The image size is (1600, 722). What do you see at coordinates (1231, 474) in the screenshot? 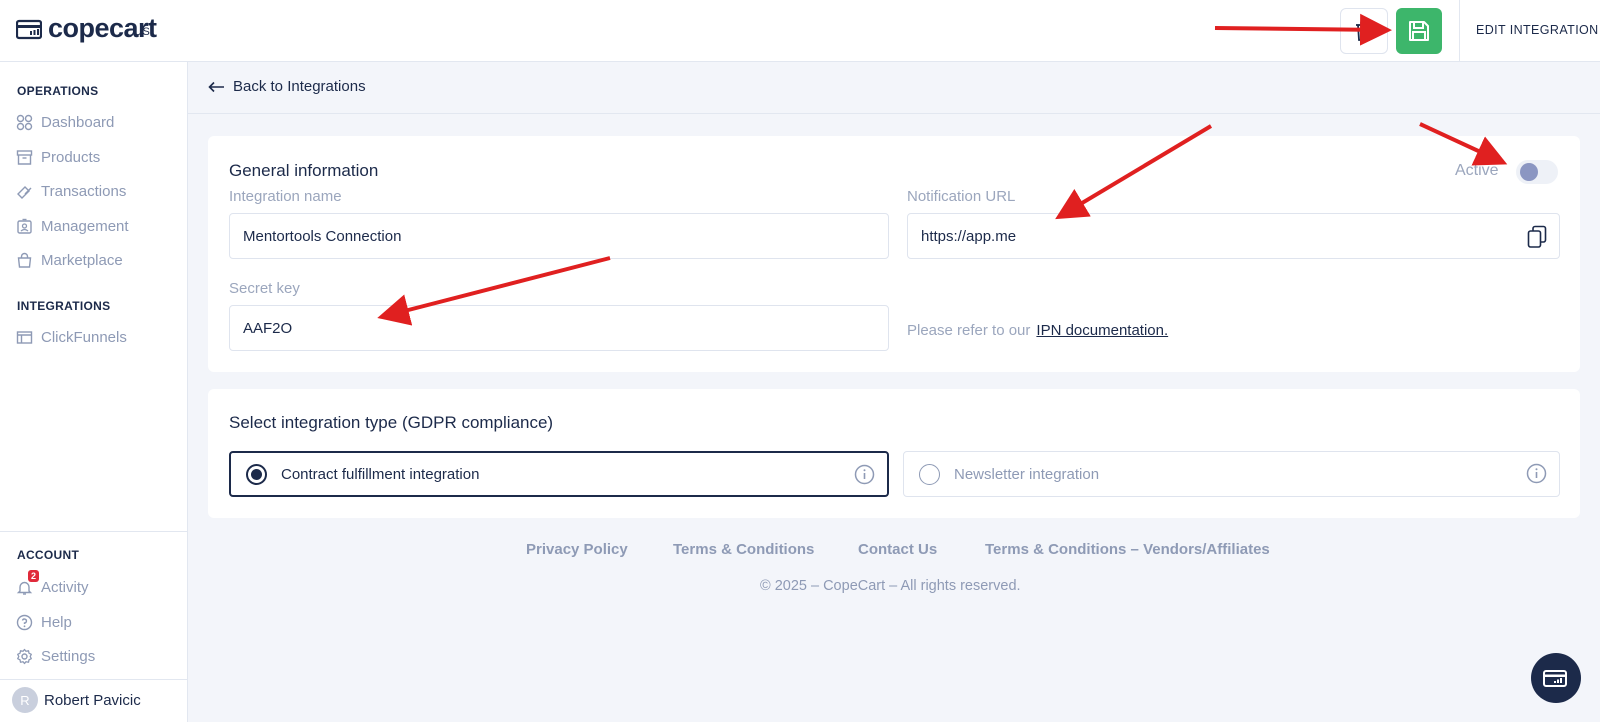
I see `newsletter-option: Newsletter integration` at bounding box center [1231, 474].